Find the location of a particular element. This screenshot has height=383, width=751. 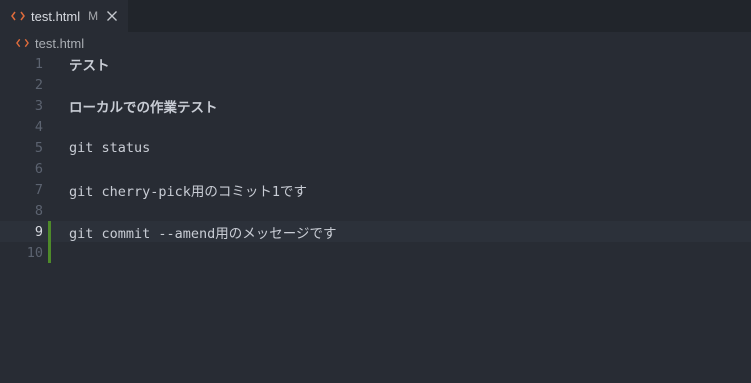

editor-line: 5 git status is located at coordinates (375, 147).